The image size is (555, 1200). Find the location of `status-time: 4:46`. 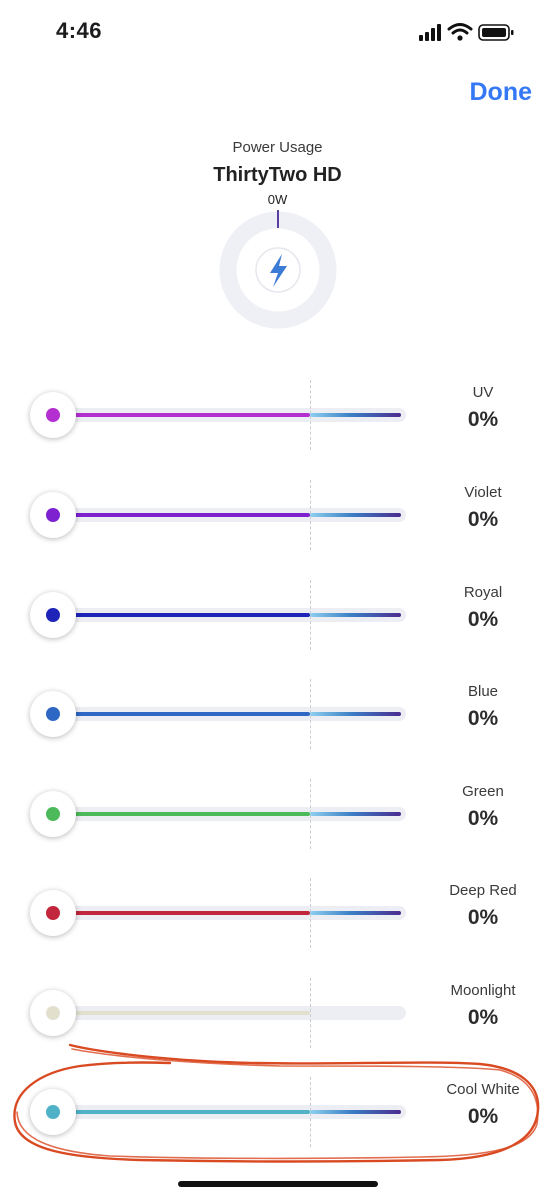

status-time: 4:46 is located at coordinates (79, 30).